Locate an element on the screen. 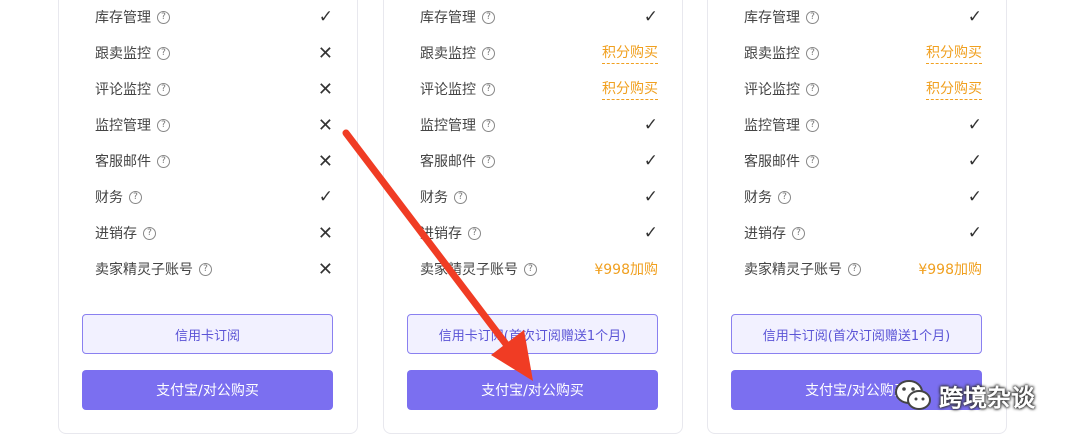 The image size is (1080, 442). wechat-icon is located at coordinates (913, 395).